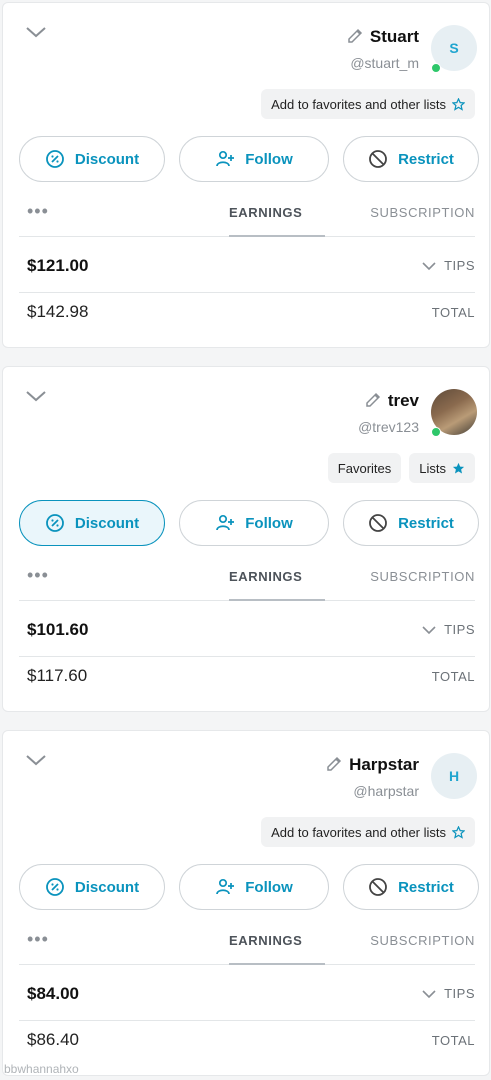 This screenshot has height=1080, width=491. What do you see at coordinates (388, 427) in the screenshot?
I see `user-handle: @trev123` at bounding box center [388, 427].